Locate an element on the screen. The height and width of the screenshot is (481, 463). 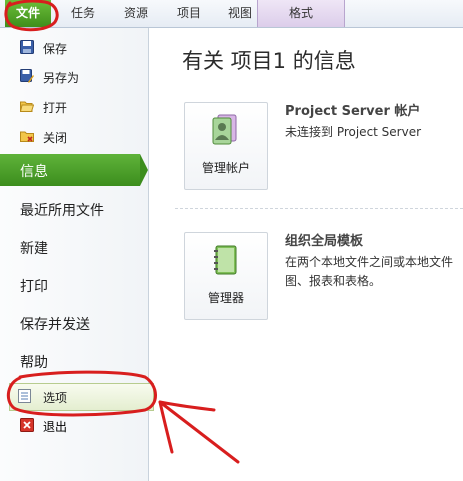
ribbon-tab-bar: 文件 任务 资源 项目 视图 格式 is located at coordinates (231, 14).